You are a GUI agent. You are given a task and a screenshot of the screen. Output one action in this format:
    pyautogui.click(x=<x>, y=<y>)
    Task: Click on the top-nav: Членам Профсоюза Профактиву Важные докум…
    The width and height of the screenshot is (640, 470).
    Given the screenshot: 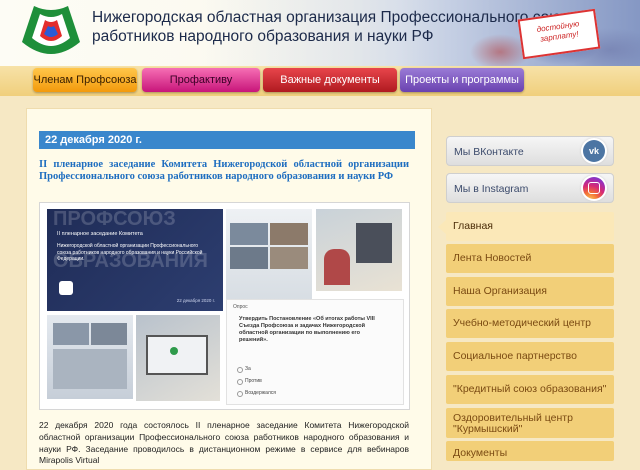 What is the action you would take?
    pyautogui.click(x=320, y=81)
    